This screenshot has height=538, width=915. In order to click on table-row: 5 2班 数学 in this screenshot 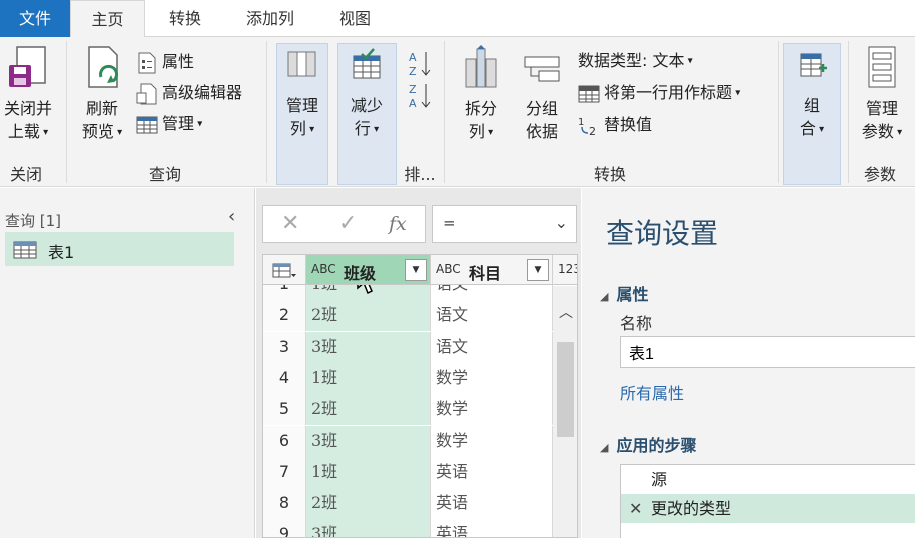, I will do `click(420, 410)`.